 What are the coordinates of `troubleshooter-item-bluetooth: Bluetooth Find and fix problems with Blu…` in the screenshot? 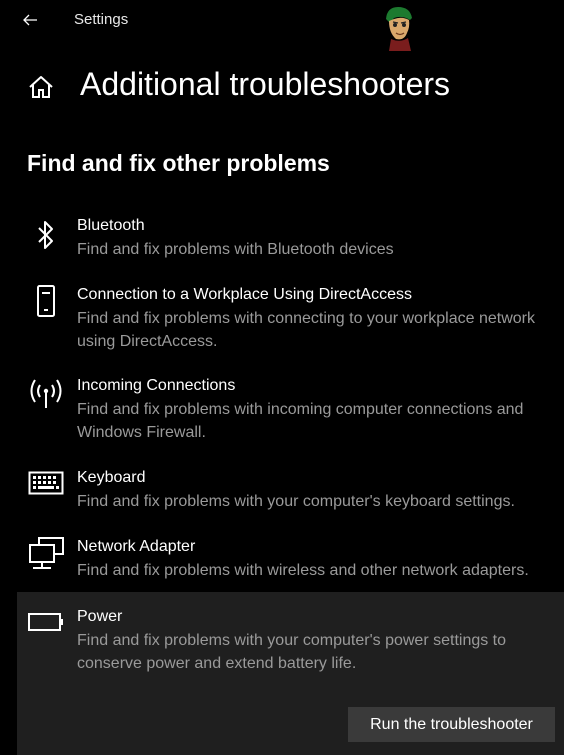 It's located at (282, 241).